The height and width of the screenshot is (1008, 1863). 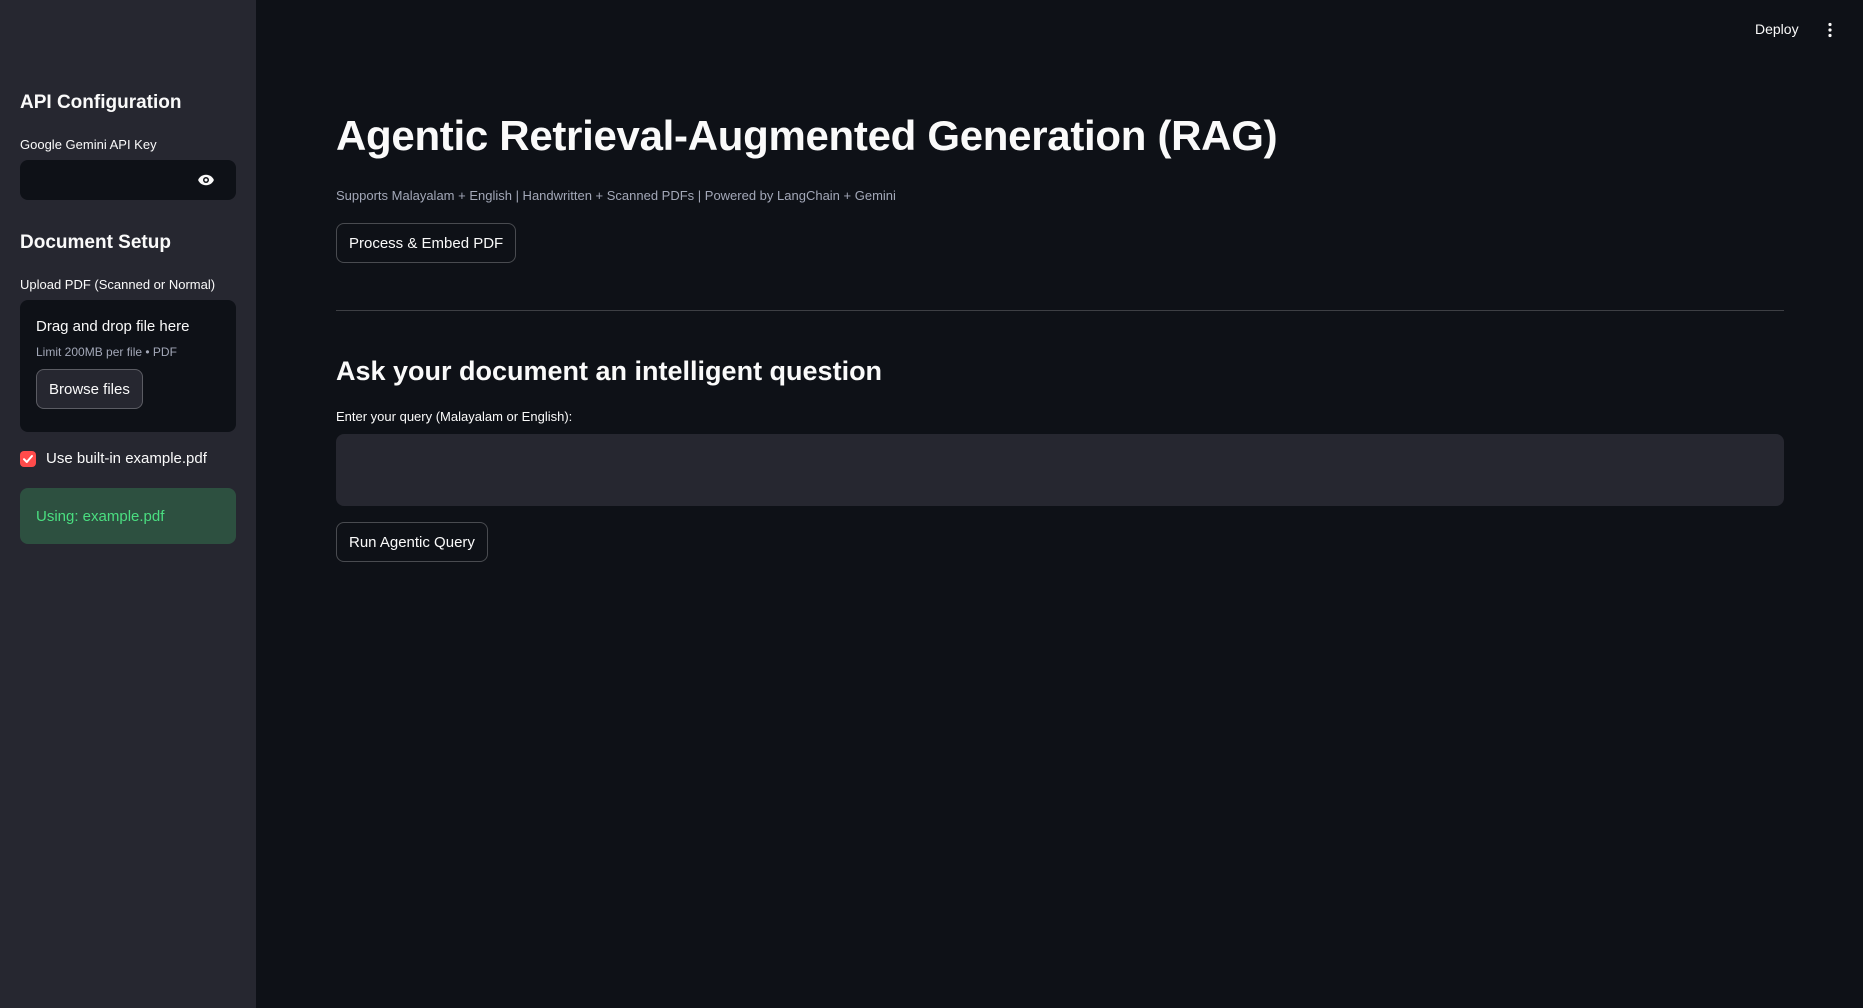 What do you see at coordinates (454, 416) in the screenshot?
I see `query-label: Enter your query (Malayalam or English):` at bounding box center [454, 416].